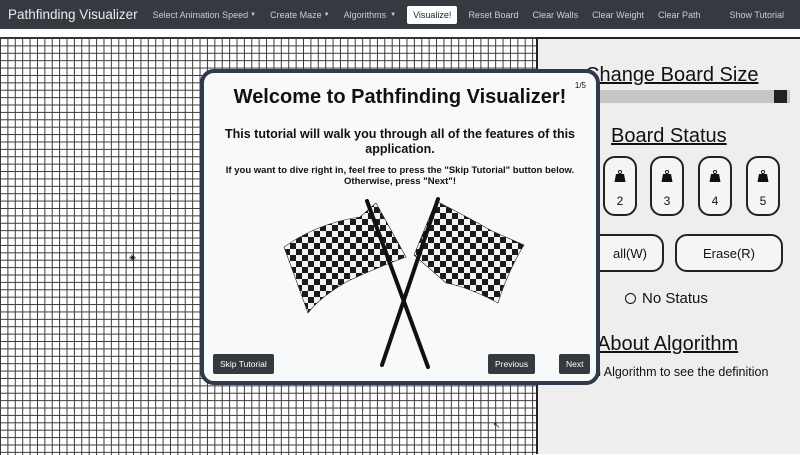 This screenshot has height=455, width=800. I want to click on clear-path-button: Clear Path, so click(679, 14).